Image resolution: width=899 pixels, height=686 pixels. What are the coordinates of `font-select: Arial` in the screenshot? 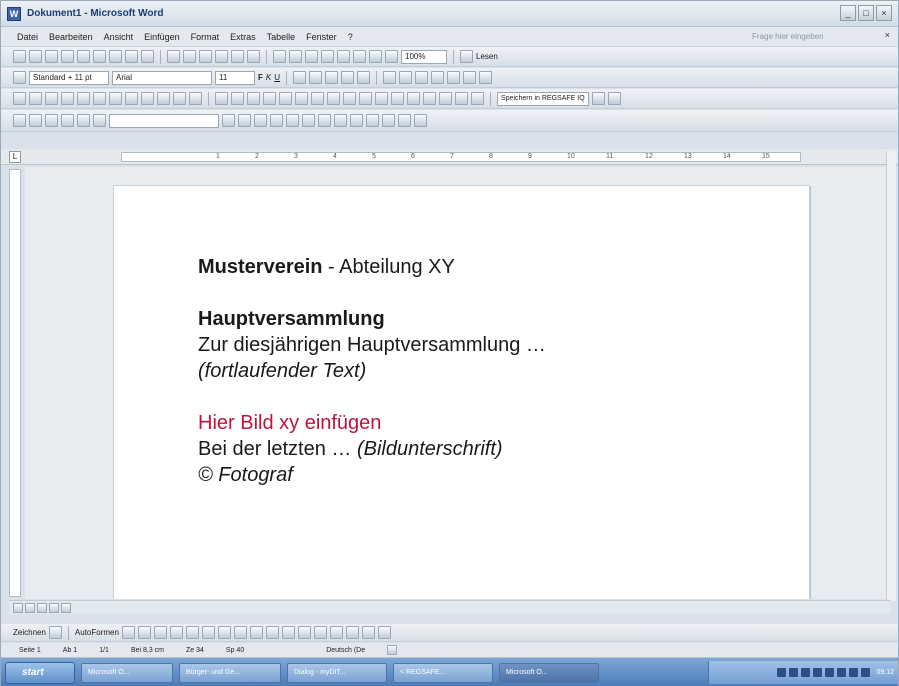 It's located at (162, 77).